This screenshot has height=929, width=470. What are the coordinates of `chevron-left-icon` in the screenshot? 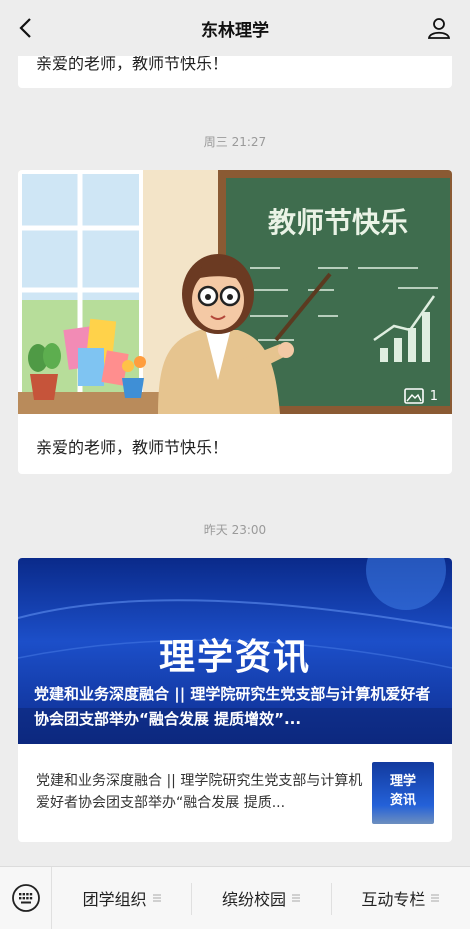 It's located at (25, 28).